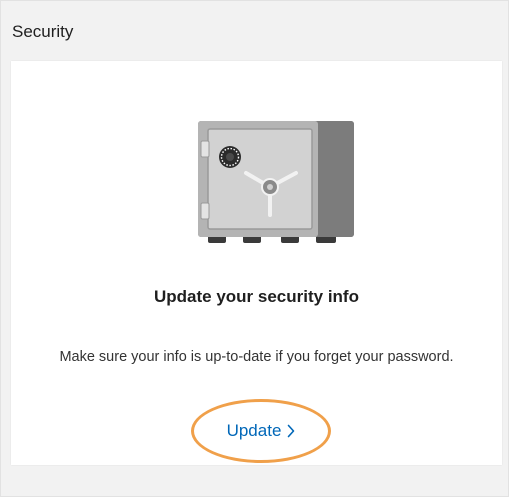  I want to click on update-link-wrapper: Update, so click(261, 431).